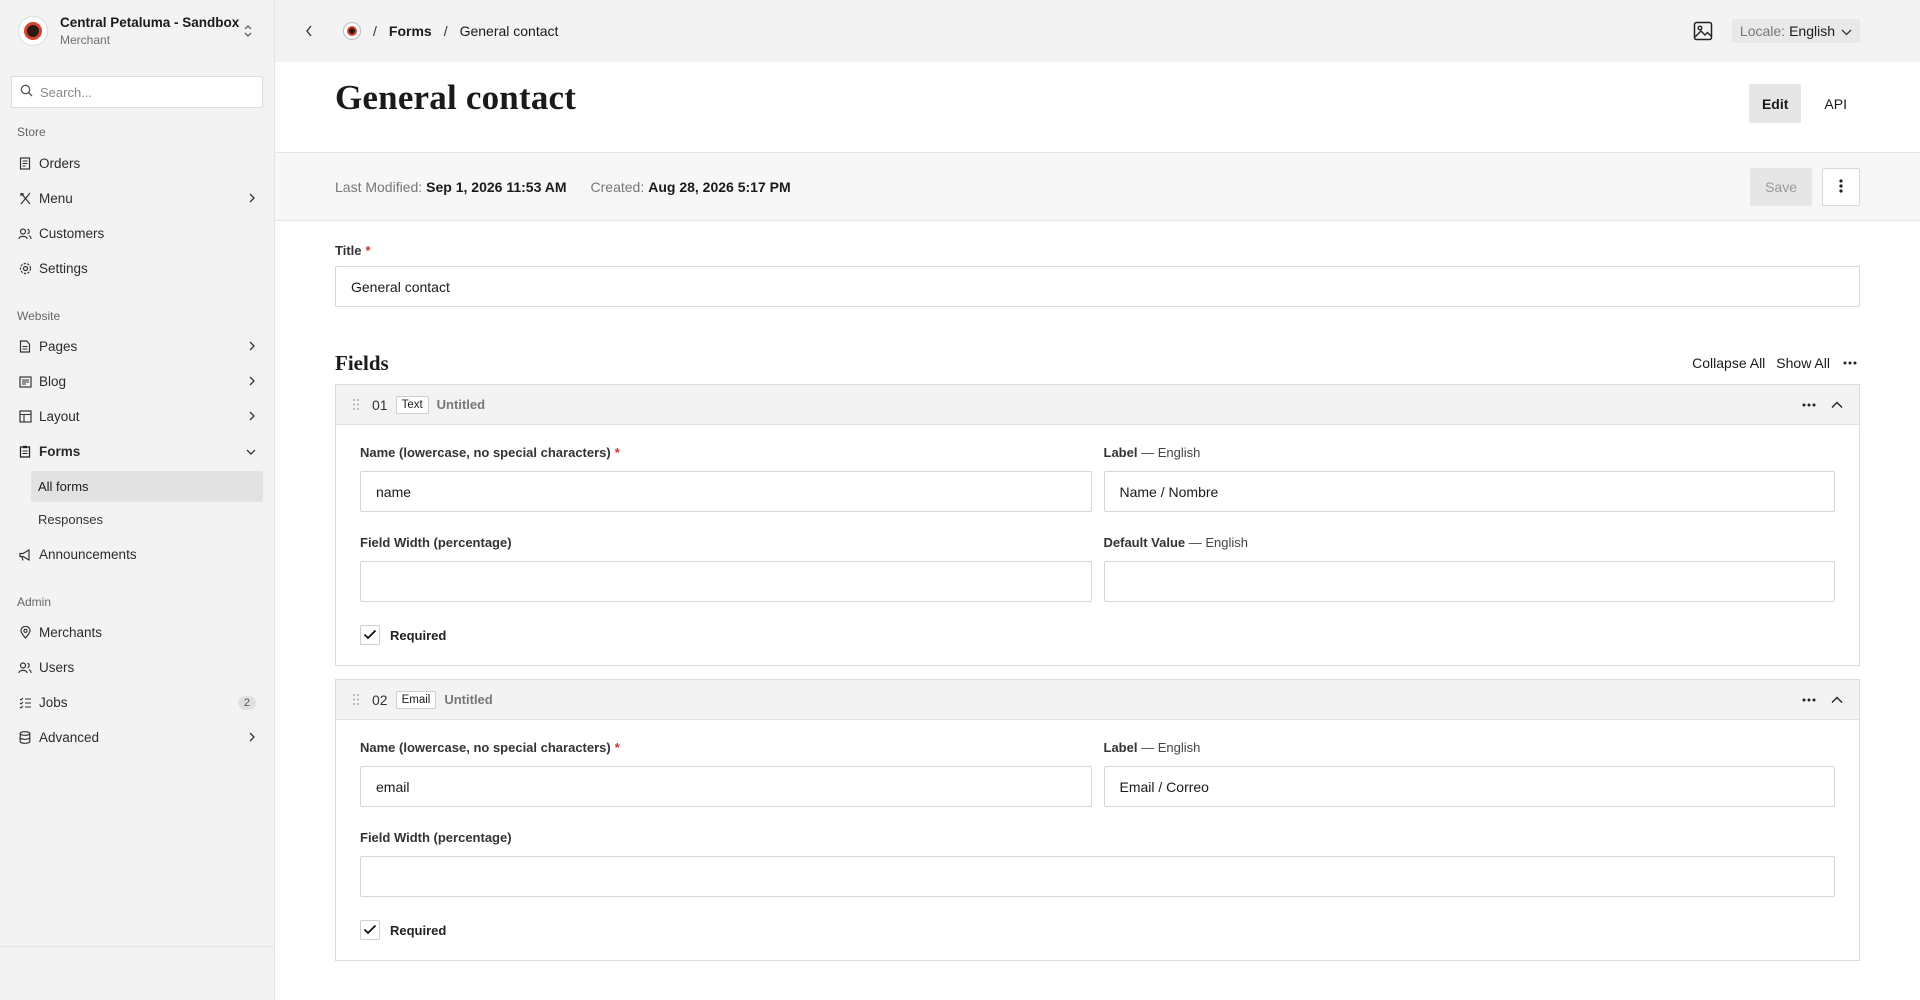 This screenshot has height=1000, width=1920. What do you see at coordinates (450, 31) in the screenshot?
I see `breadcrumb: / Forms / General contact` at bounding box center [450, 31].